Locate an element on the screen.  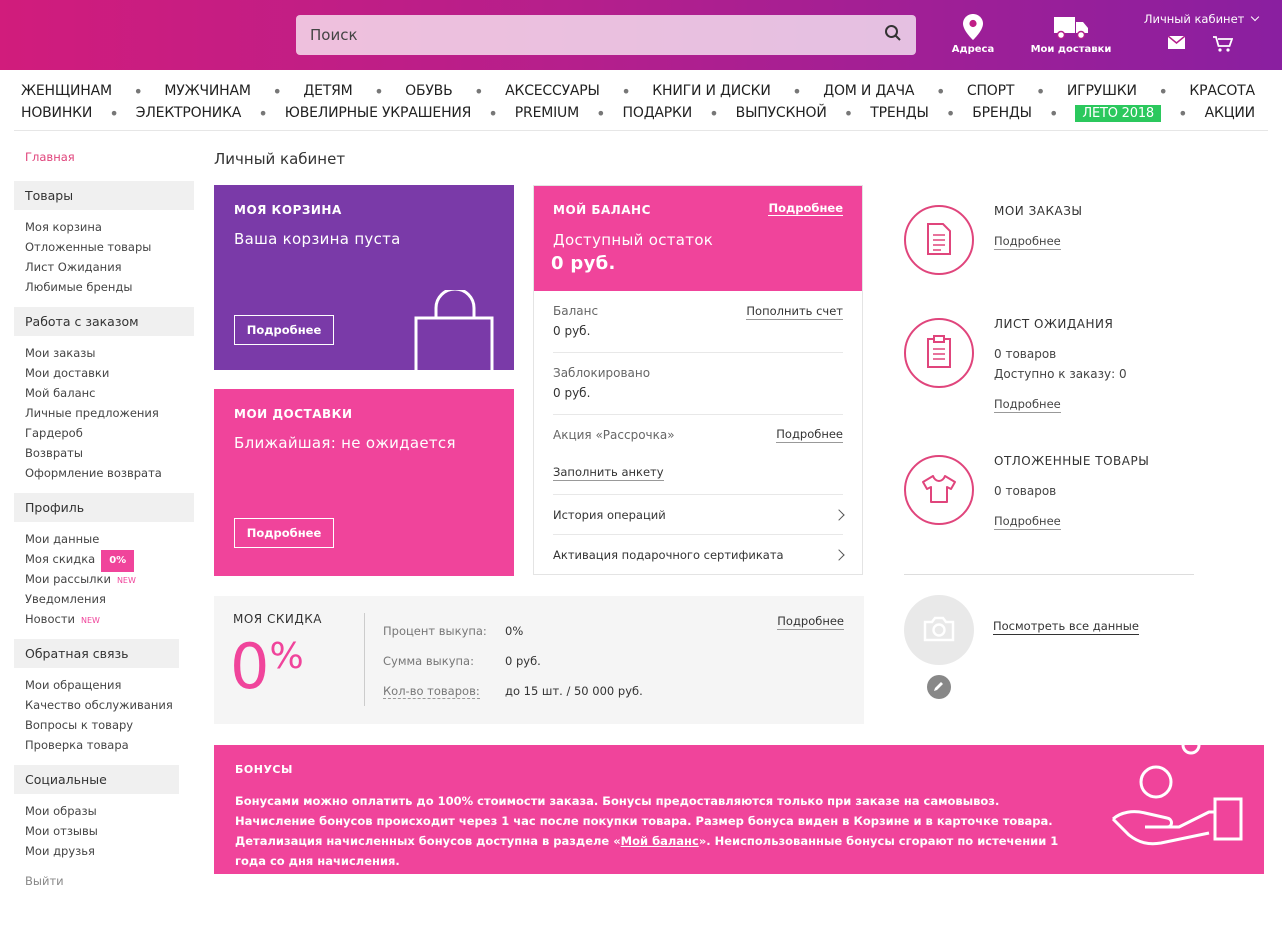
sidebar-item-cart: Моя корзина is located at coordinates (104, 227).